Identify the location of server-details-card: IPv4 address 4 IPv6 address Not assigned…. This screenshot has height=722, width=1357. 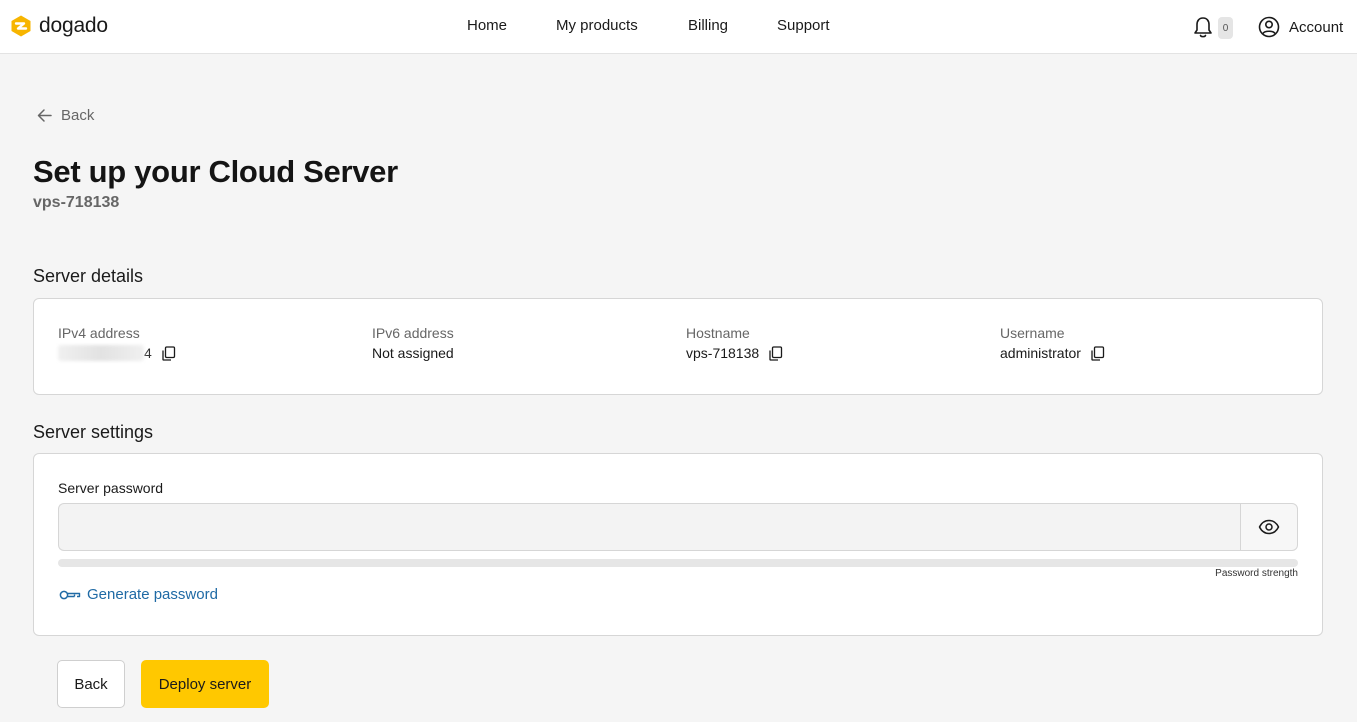
(678, 346).